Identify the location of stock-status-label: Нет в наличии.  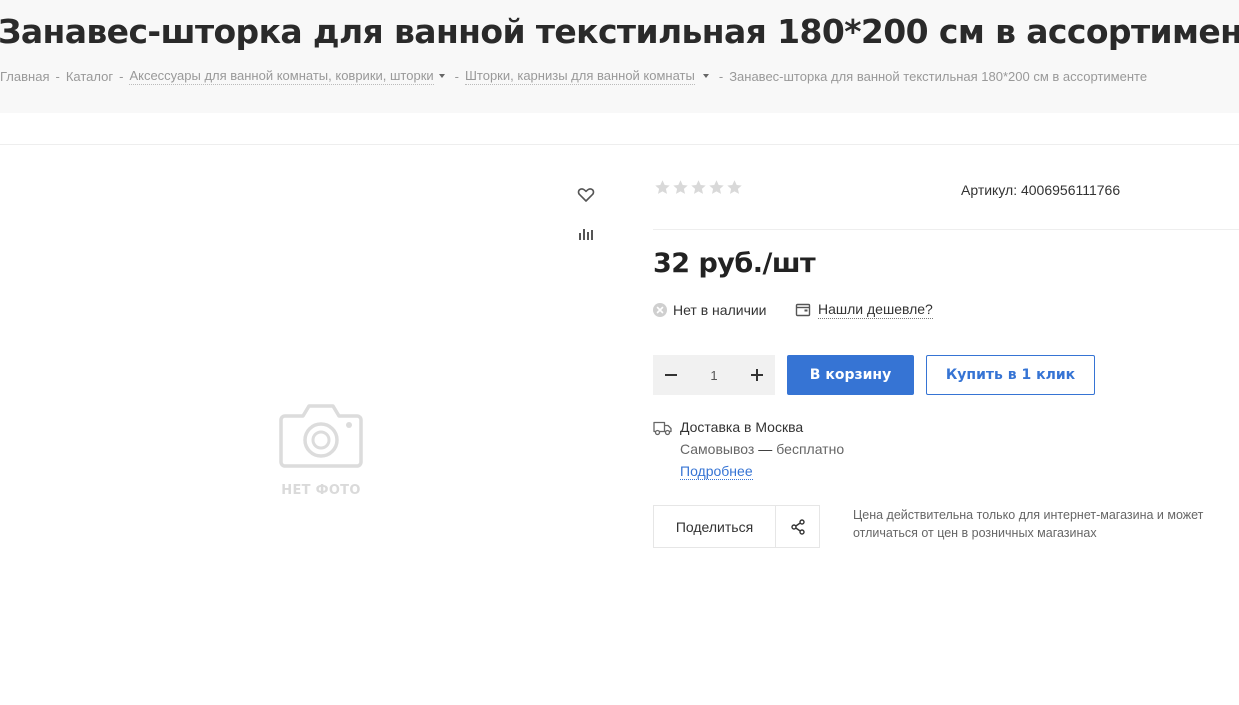
(720, 310).